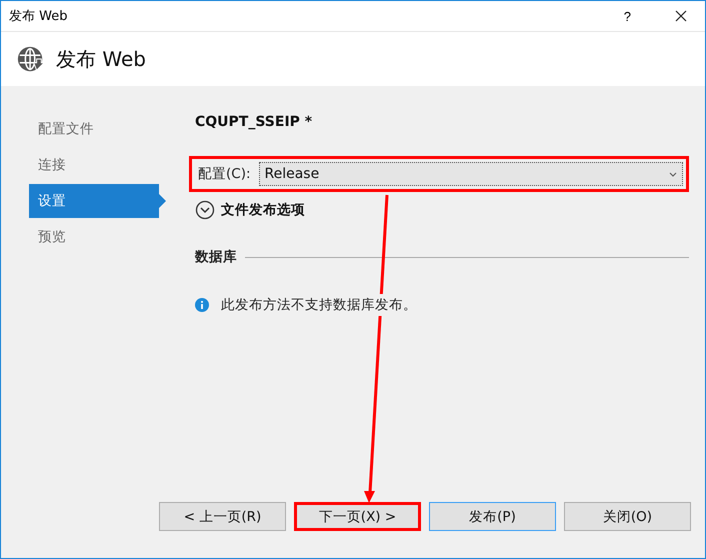 The width and height of the screenshot is (706, 559). I want to click on configuration-dropdown: Release, so click(470, 174).